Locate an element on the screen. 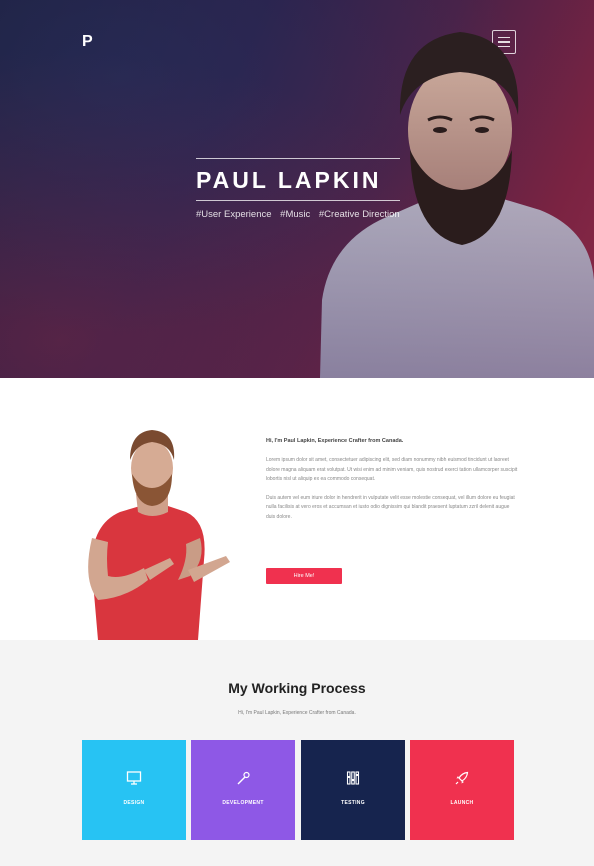  process-card-label: TESTING is located at coordinates (353, 803).